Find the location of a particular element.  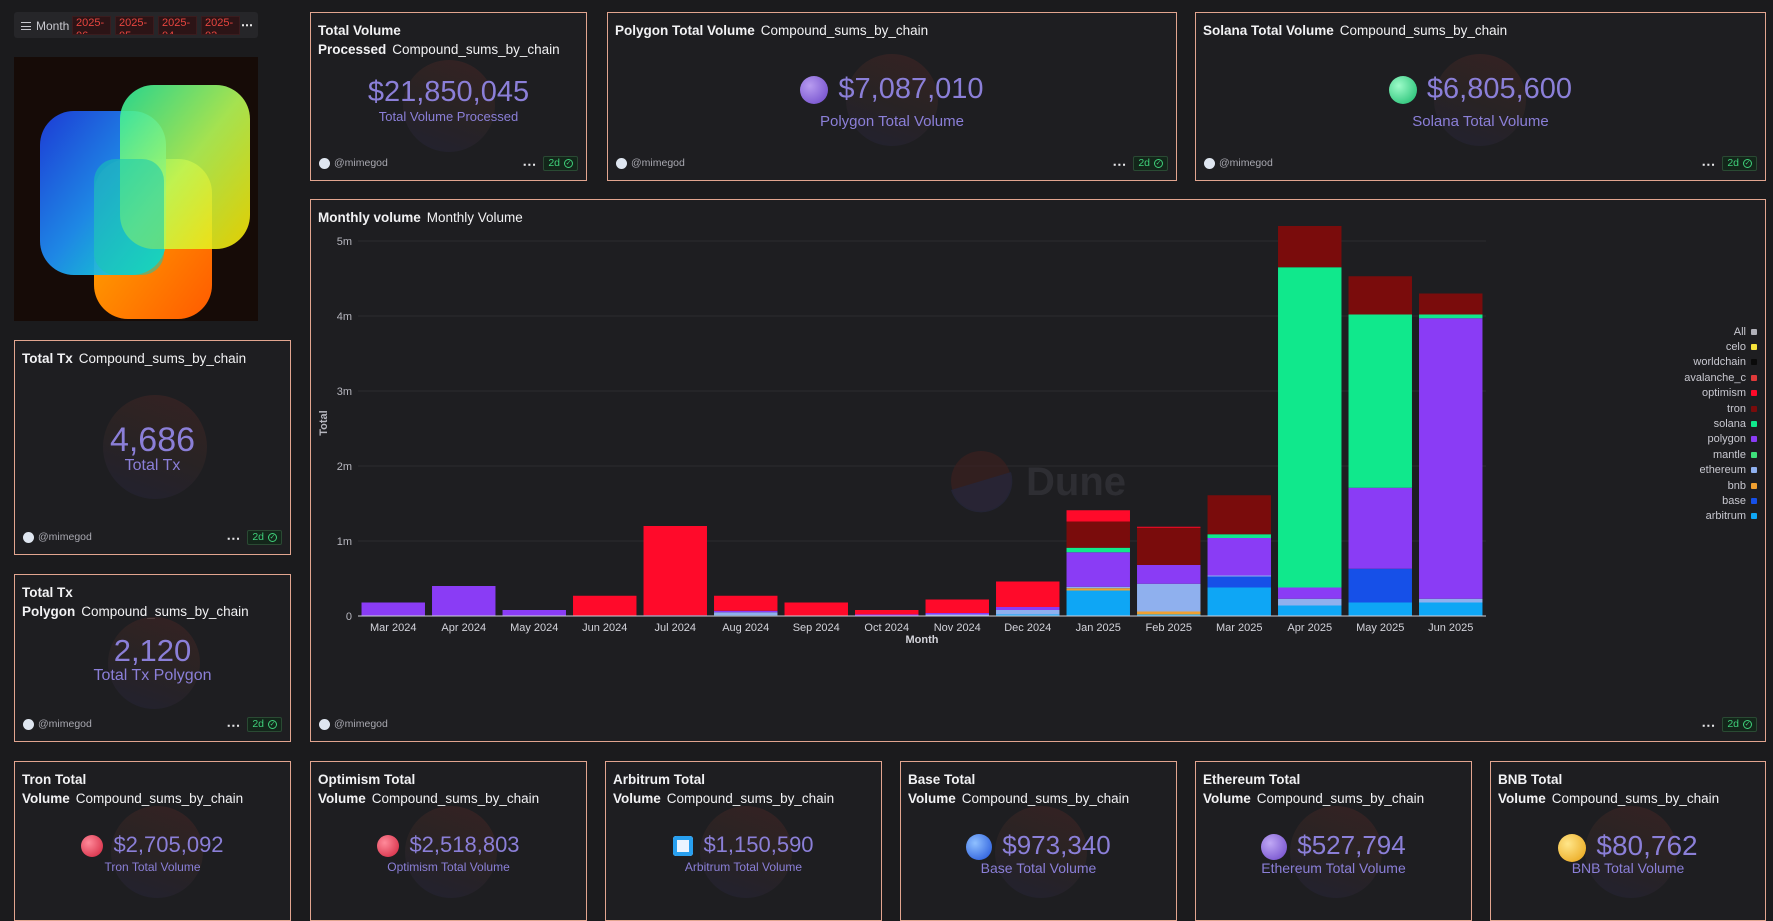

month-chip: 2025-05 is located at coordinates (134, 25).